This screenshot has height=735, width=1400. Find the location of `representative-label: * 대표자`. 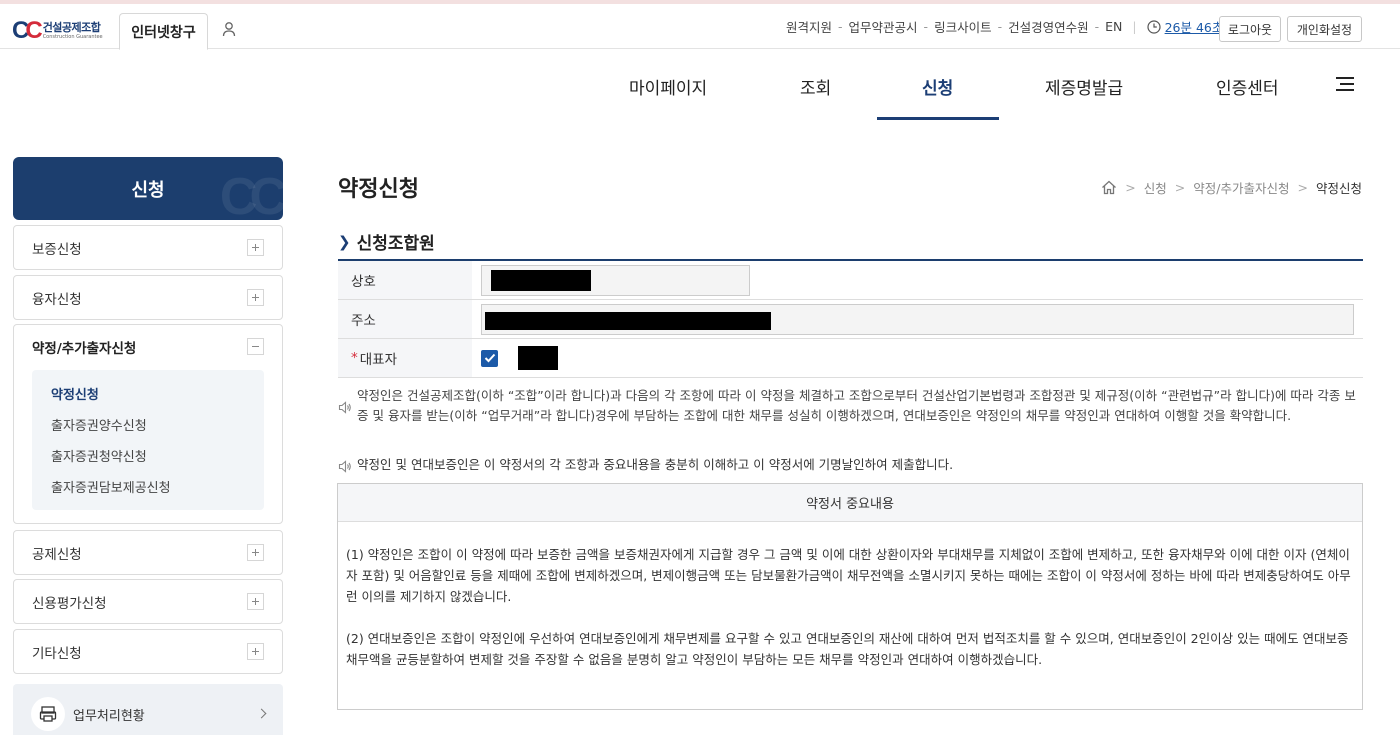

representative-label: * 대표자 is located at coordinates (405, 358).